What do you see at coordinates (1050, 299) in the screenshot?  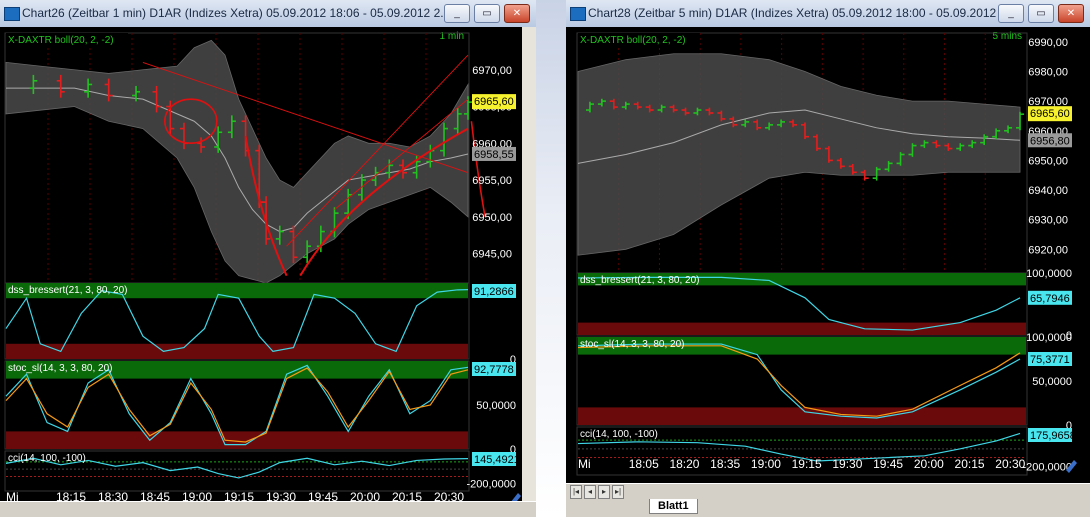 I see `value-label-dss: 65,7946` at bounding box center [1050, 299].